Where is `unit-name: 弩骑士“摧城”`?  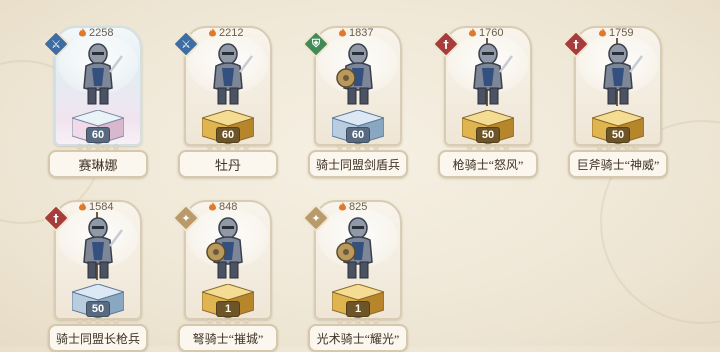 unit-name: 弩骑士“摧城” is located at coordinates (228, 338).